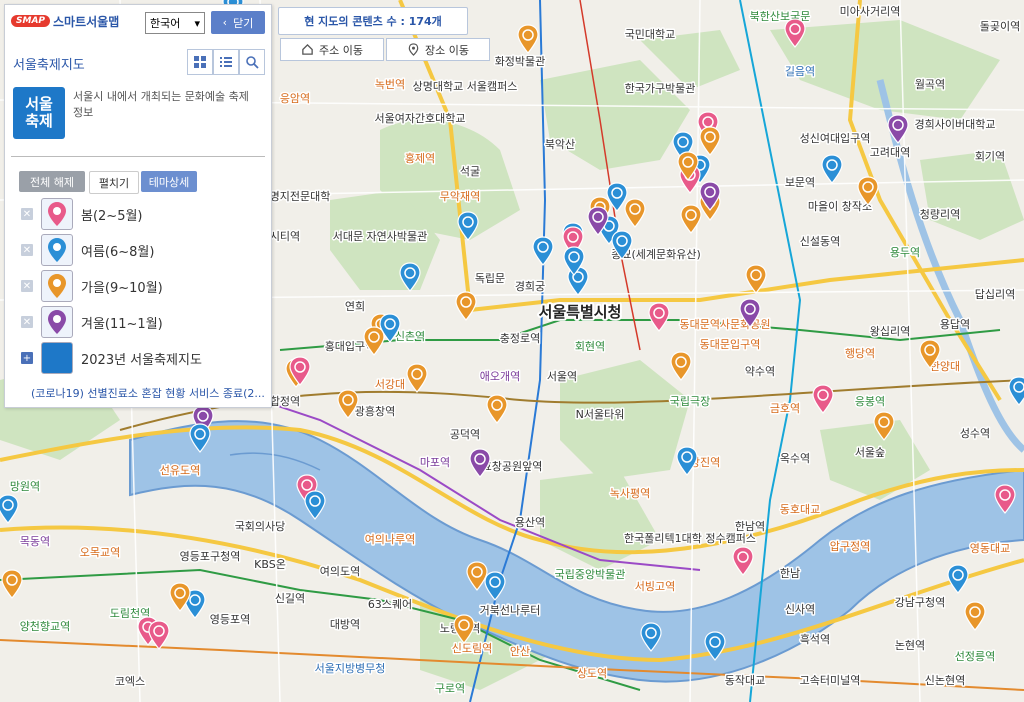 Image resolution: width=1024 pixels, height=702 pixels. I want to click on search-icon, so click(252, 62).